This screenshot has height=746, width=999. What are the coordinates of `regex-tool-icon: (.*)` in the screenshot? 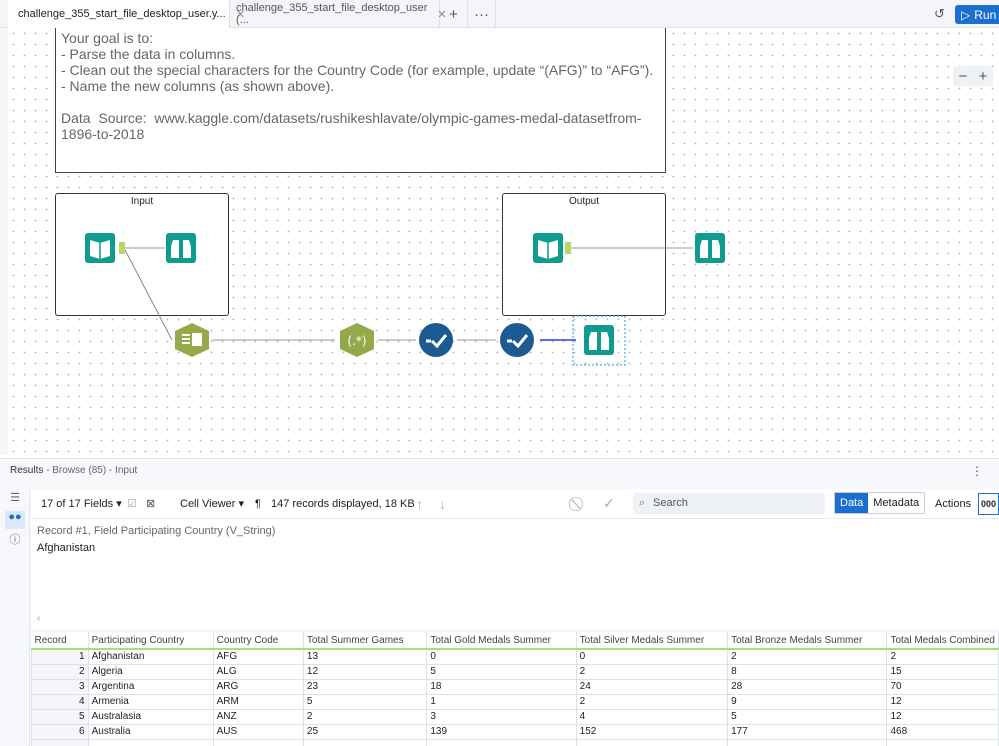 It's located at (357, 340).